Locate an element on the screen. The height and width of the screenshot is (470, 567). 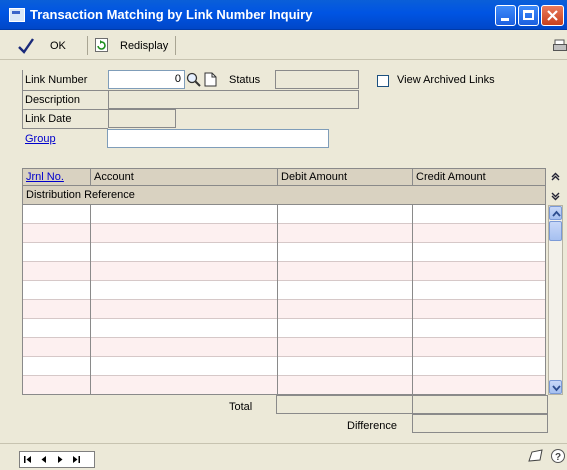
minimize-button is located at coordinates (505, 15).